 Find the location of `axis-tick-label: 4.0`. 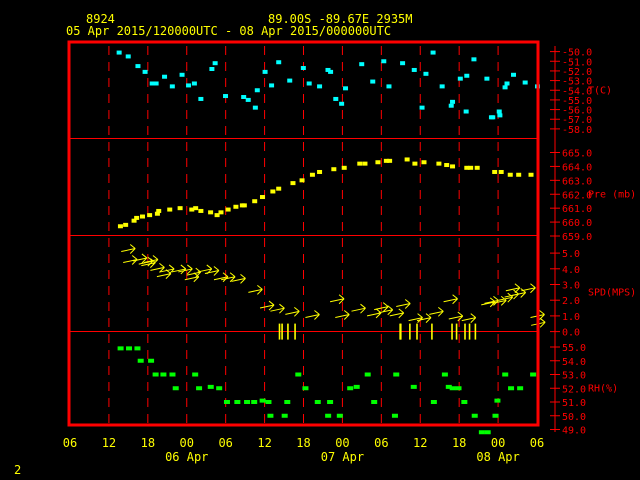

axis-tick-label: 4.0 is located at coordinates (571, 270).